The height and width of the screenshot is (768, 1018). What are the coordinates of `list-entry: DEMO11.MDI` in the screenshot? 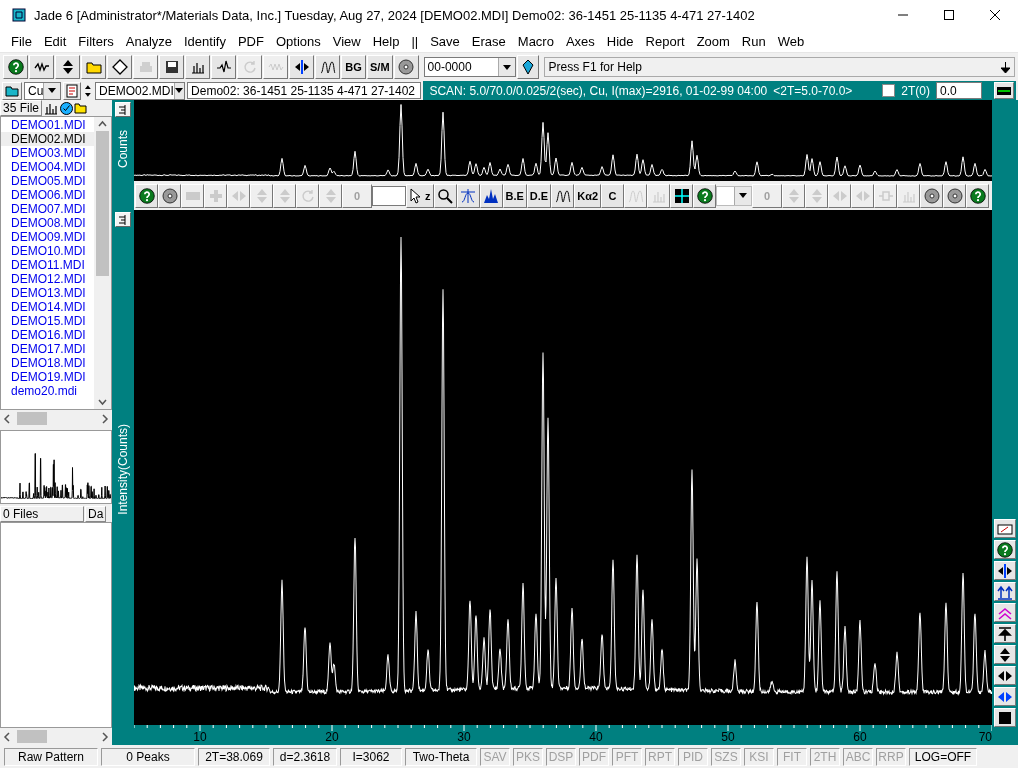 It's located at (47, 265).